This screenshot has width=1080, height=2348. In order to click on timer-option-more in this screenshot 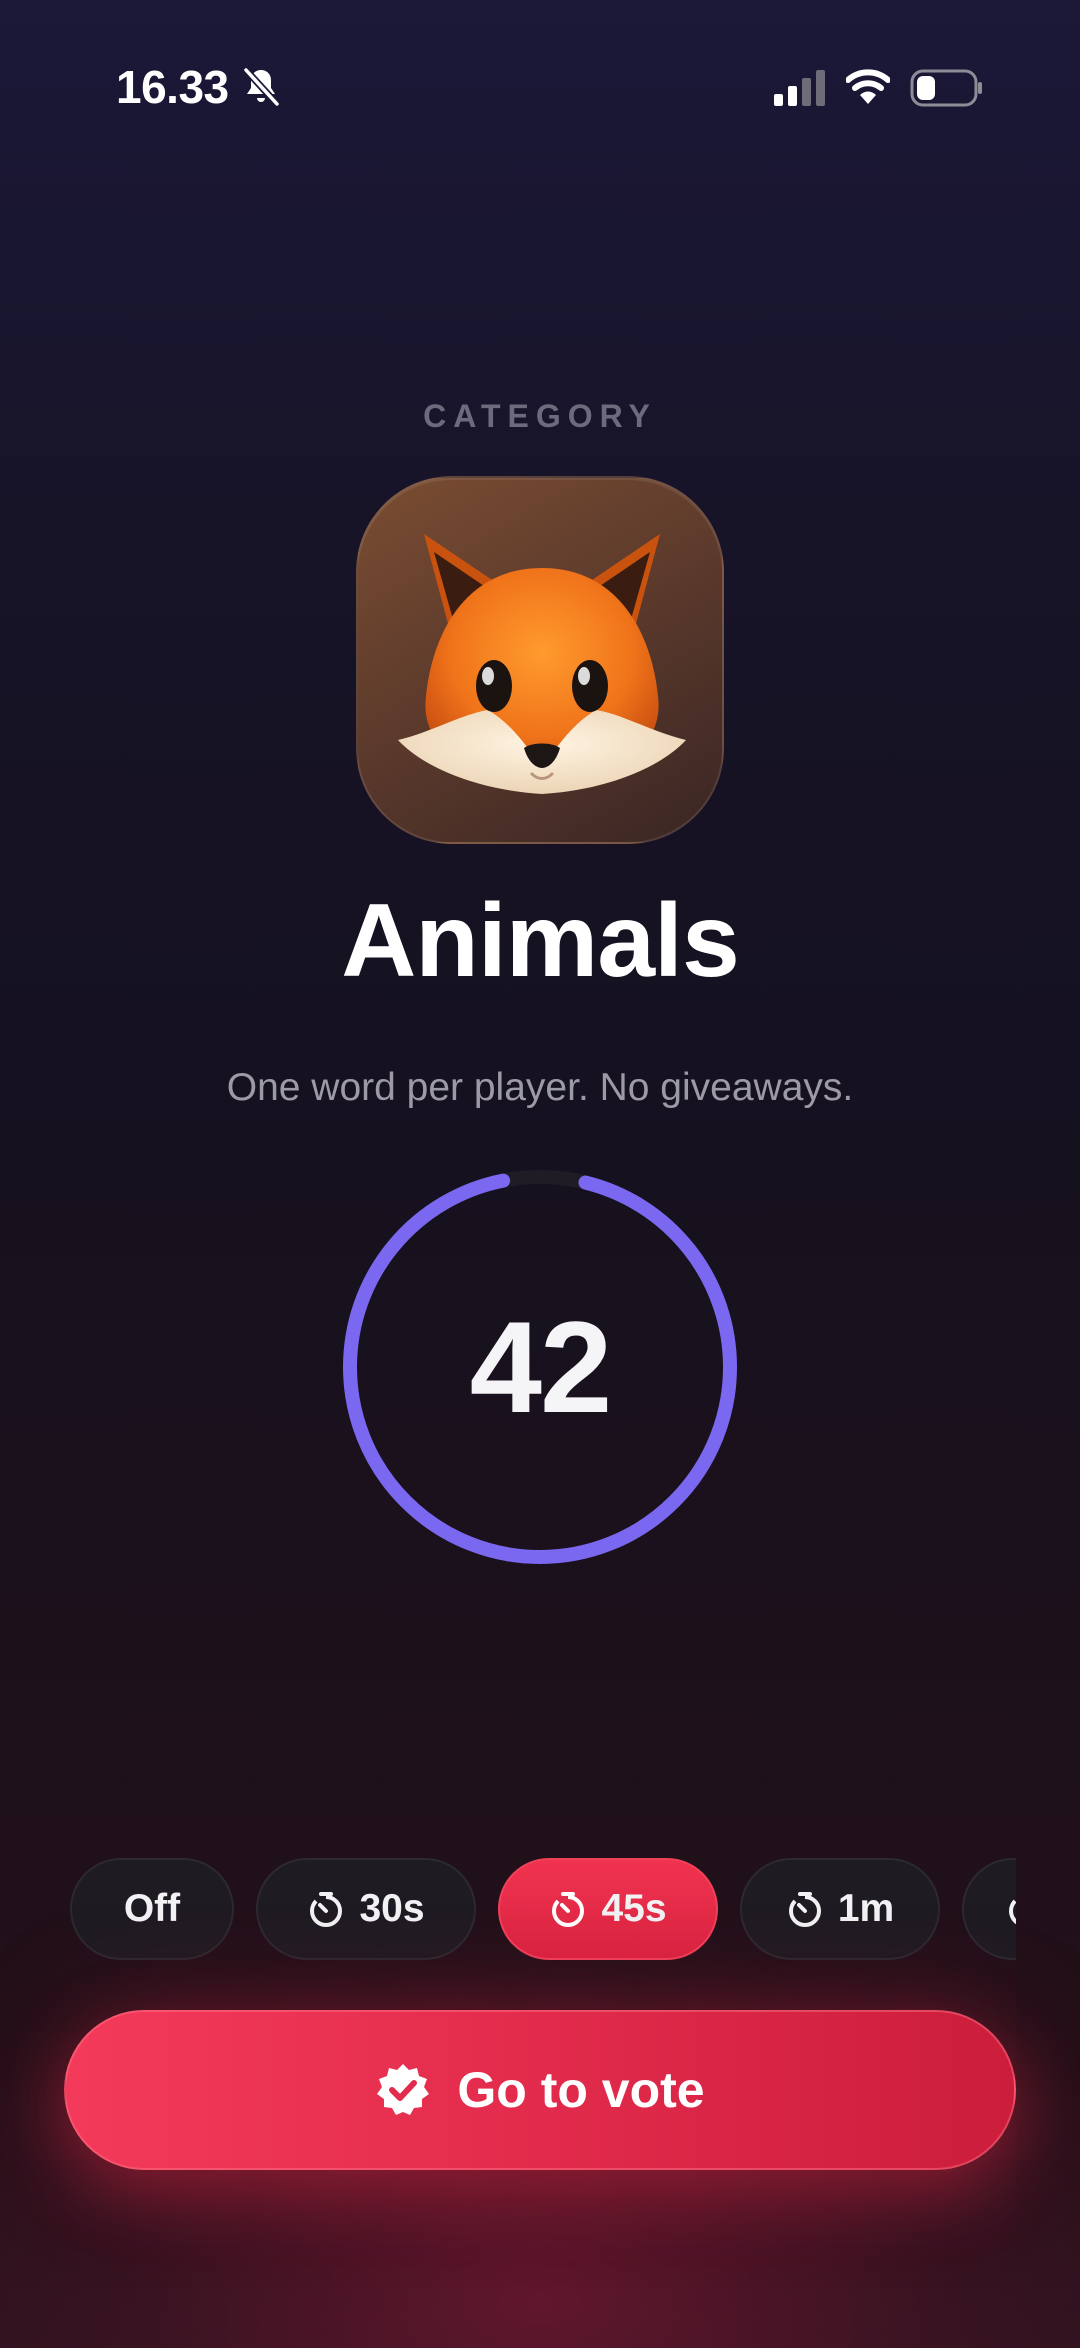, I will do `click(989, 1909)`.